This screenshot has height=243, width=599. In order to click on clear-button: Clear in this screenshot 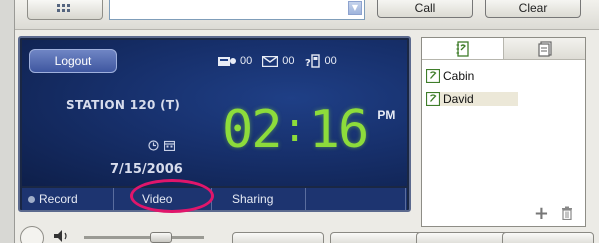, I will do `click(533, 9)`.